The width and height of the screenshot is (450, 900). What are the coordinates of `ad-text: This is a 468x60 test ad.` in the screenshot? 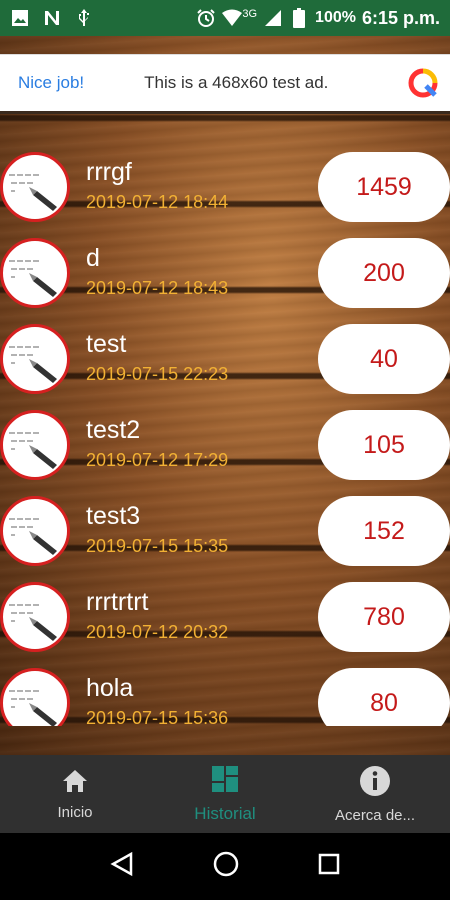 It's located at (236, 82).